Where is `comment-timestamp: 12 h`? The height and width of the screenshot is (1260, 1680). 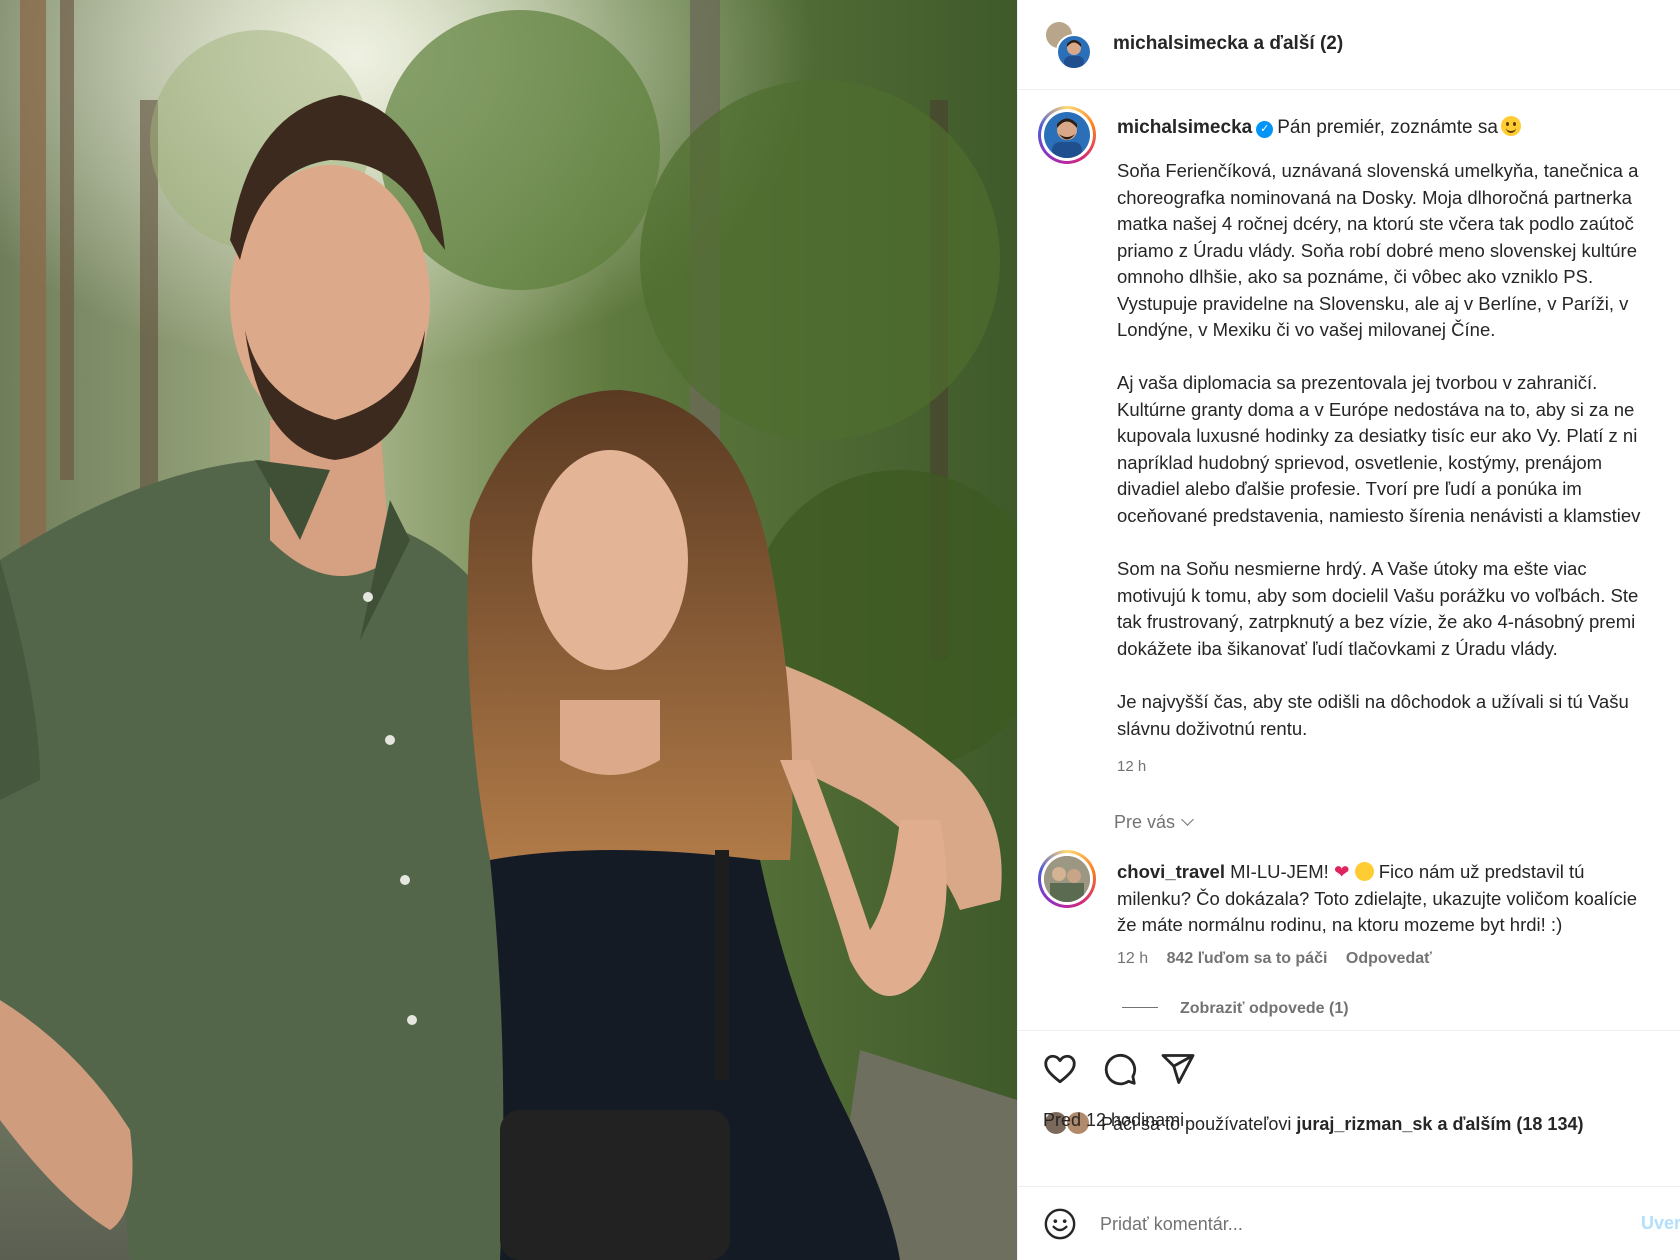
comment-timestamp: 12 h is located at coordinates (1132, 958).